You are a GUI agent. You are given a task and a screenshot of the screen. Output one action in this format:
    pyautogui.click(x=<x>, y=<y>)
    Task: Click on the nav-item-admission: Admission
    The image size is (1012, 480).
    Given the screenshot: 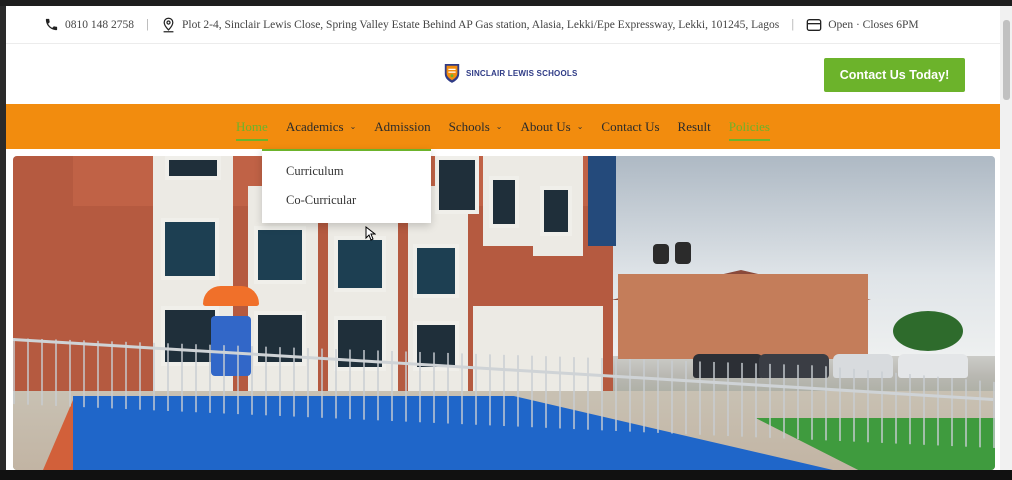 What is the action you would take?
    pyautogui.click(x=402, y=127)
    